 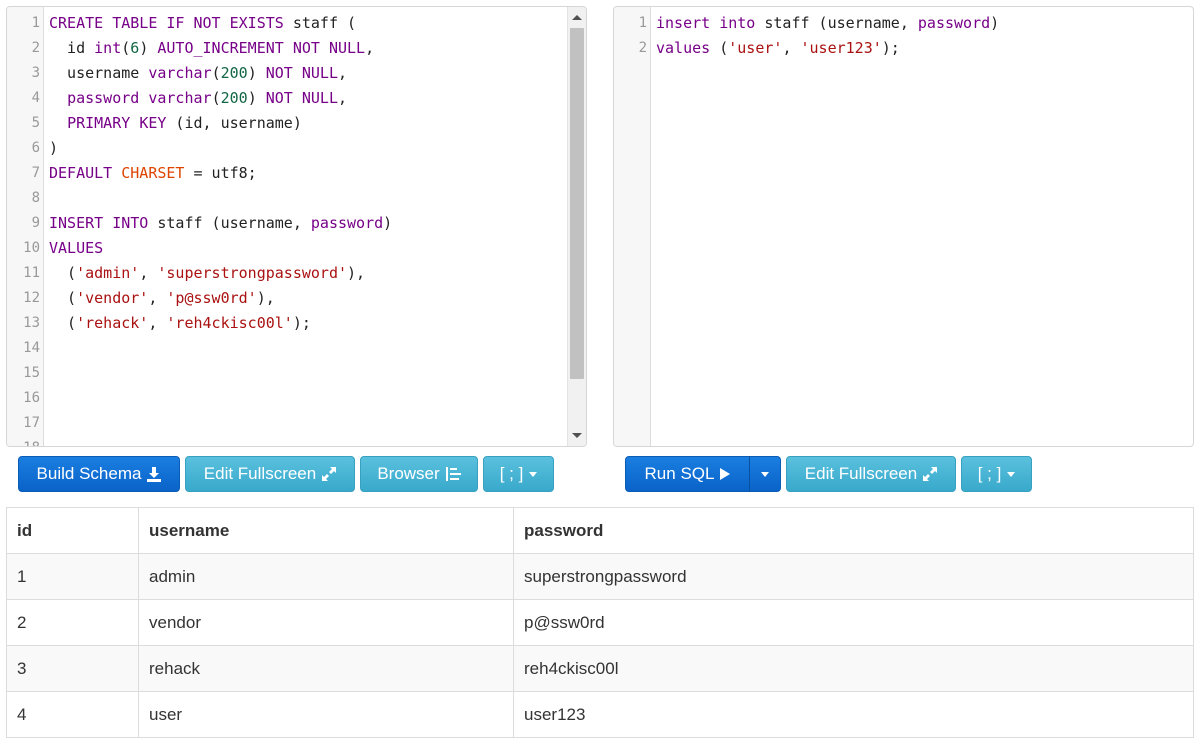 What do you see at coordinates (72, 668) in the screenshot?
I see `cell-id: 3` at bounding box center [72, 668].